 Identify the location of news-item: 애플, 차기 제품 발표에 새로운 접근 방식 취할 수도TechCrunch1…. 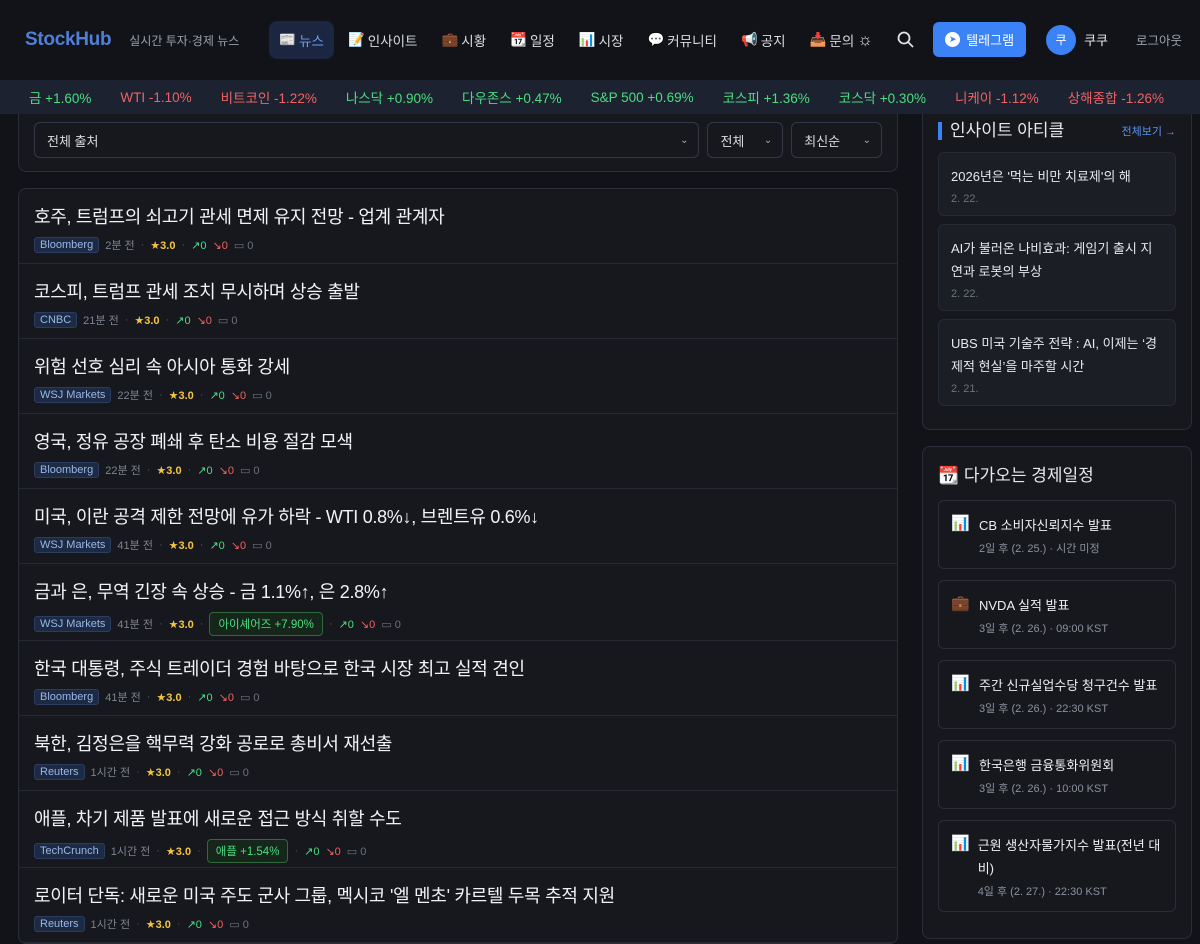
(458, 829).